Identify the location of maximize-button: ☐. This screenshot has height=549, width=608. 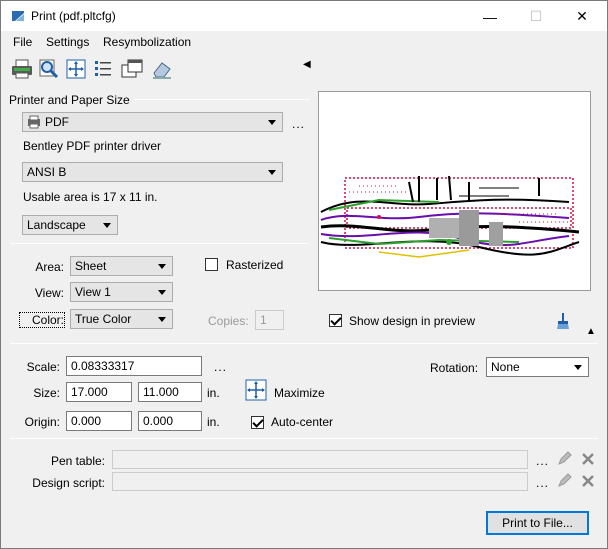
(536, 16).